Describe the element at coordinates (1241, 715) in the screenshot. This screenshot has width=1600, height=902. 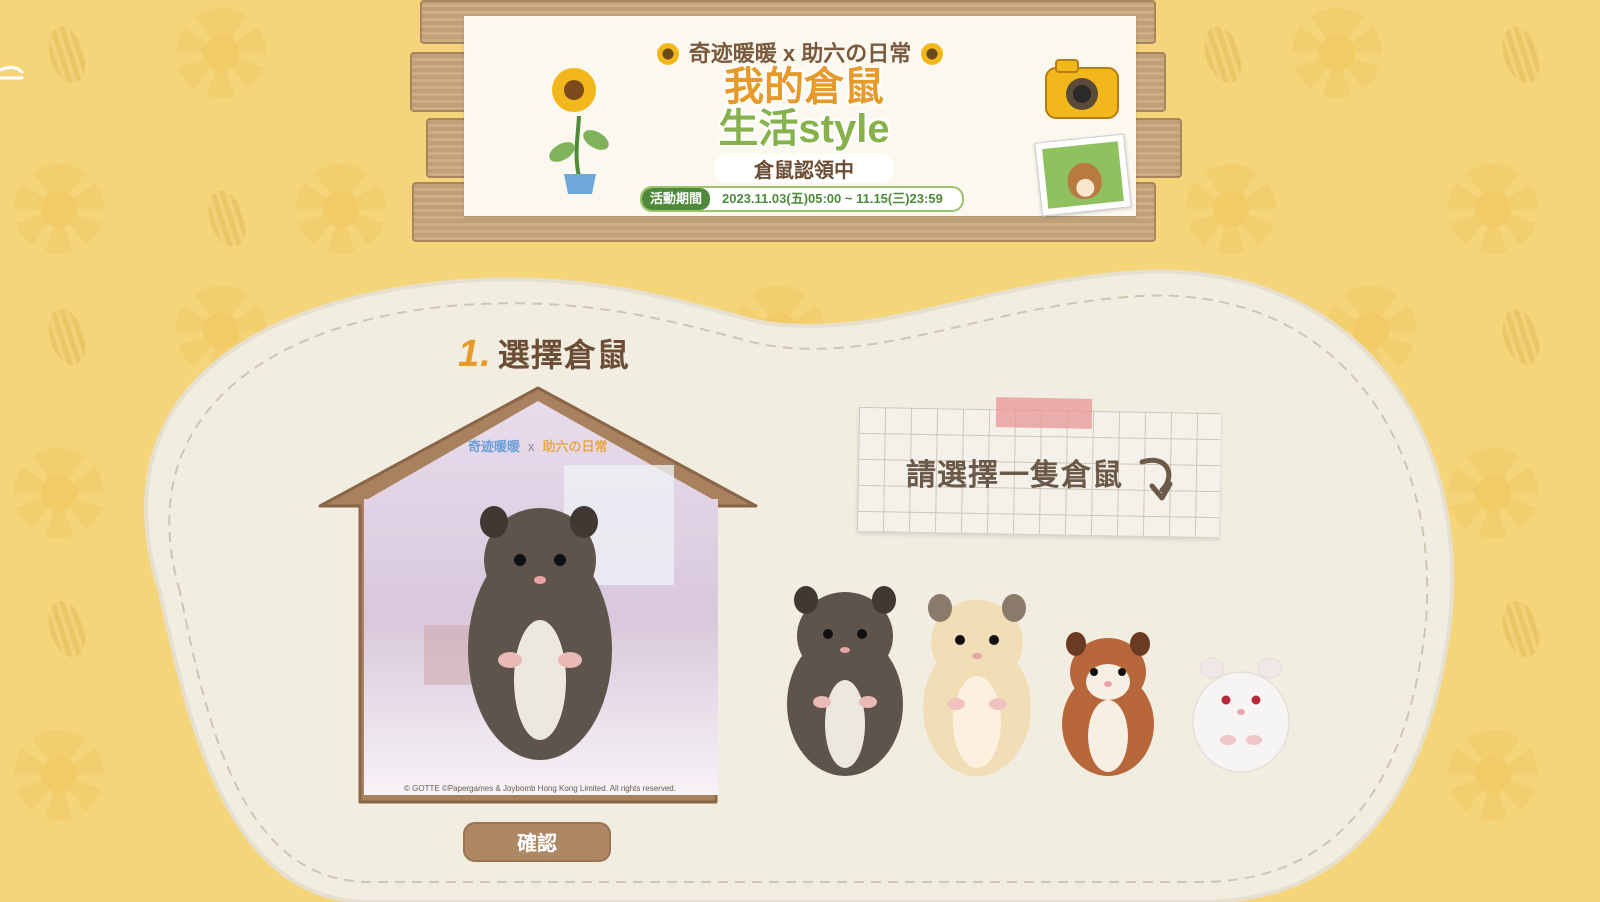
I see `hamster-option-white` at that location.